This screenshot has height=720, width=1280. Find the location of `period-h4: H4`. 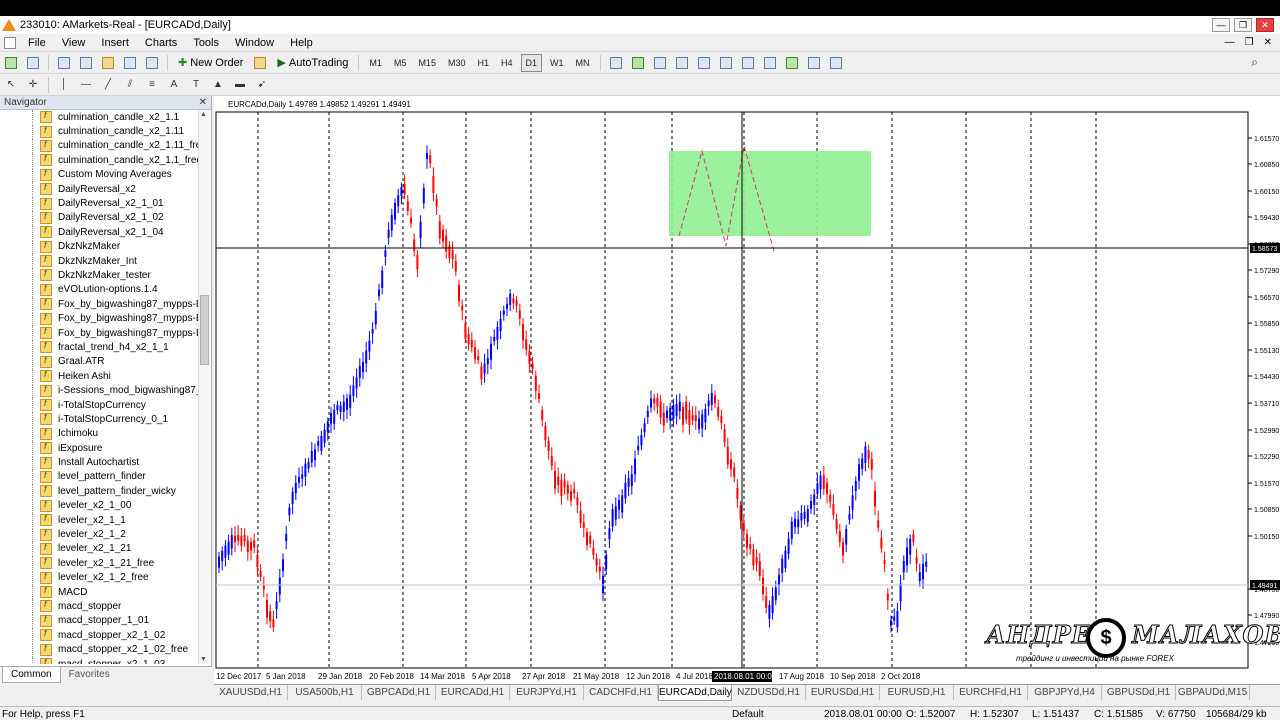

period-h4: H4 is located at coordinates (507, 63).